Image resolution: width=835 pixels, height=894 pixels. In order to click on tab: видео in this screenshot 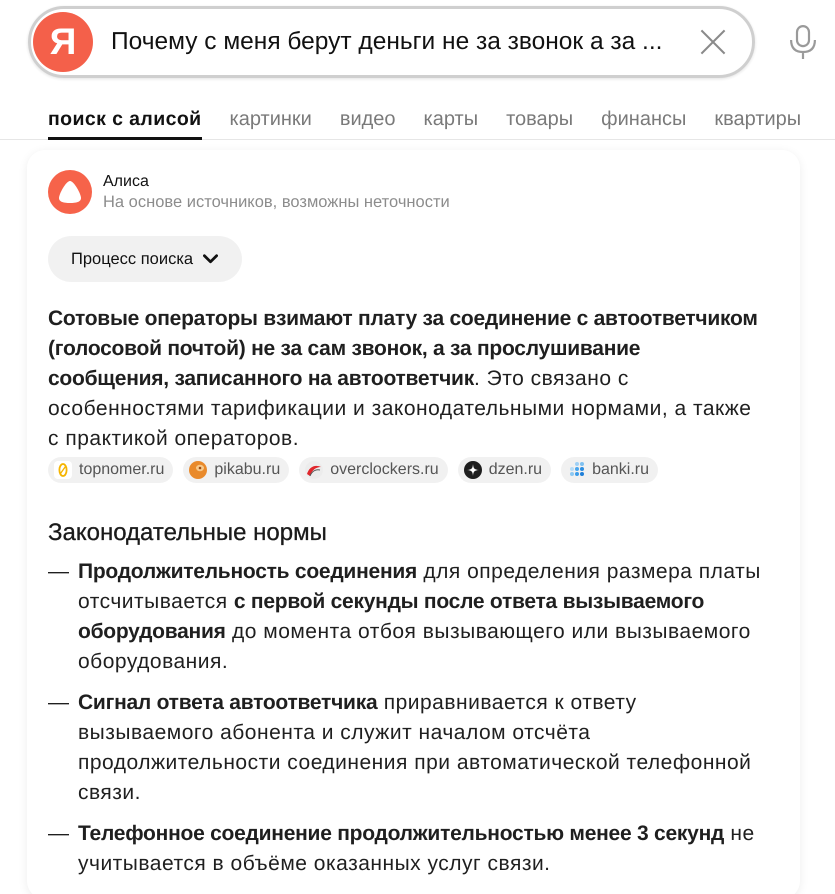, I will do `click(368, 124)`.